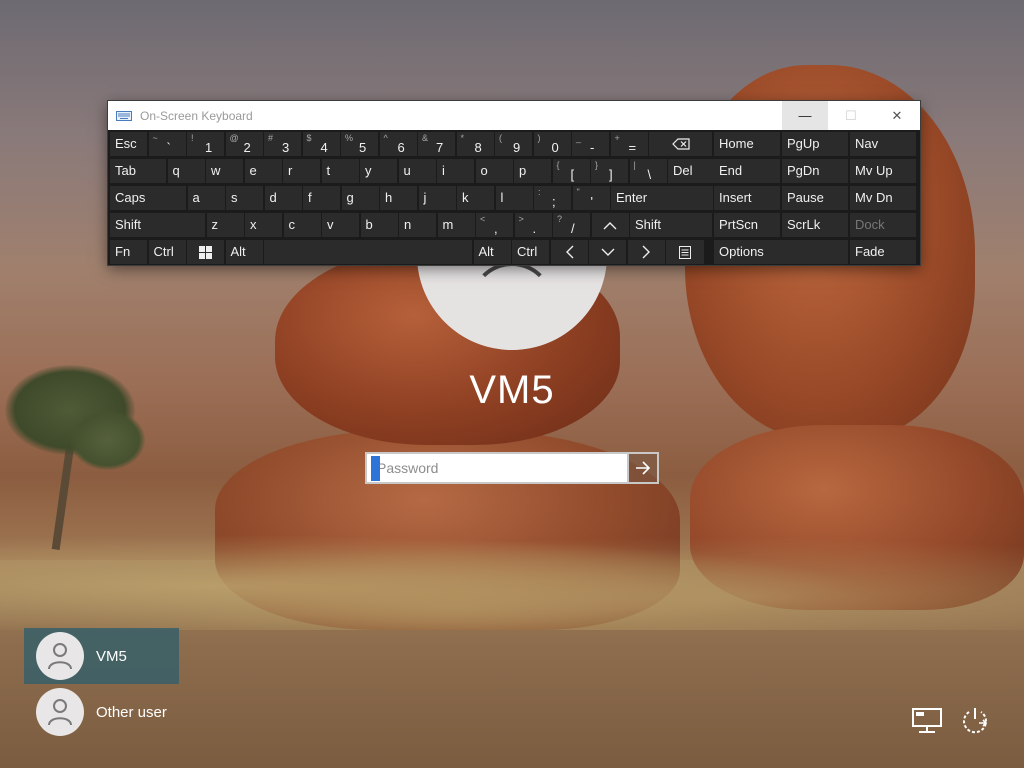  I want to click on key-.: >., so click(533, 225).